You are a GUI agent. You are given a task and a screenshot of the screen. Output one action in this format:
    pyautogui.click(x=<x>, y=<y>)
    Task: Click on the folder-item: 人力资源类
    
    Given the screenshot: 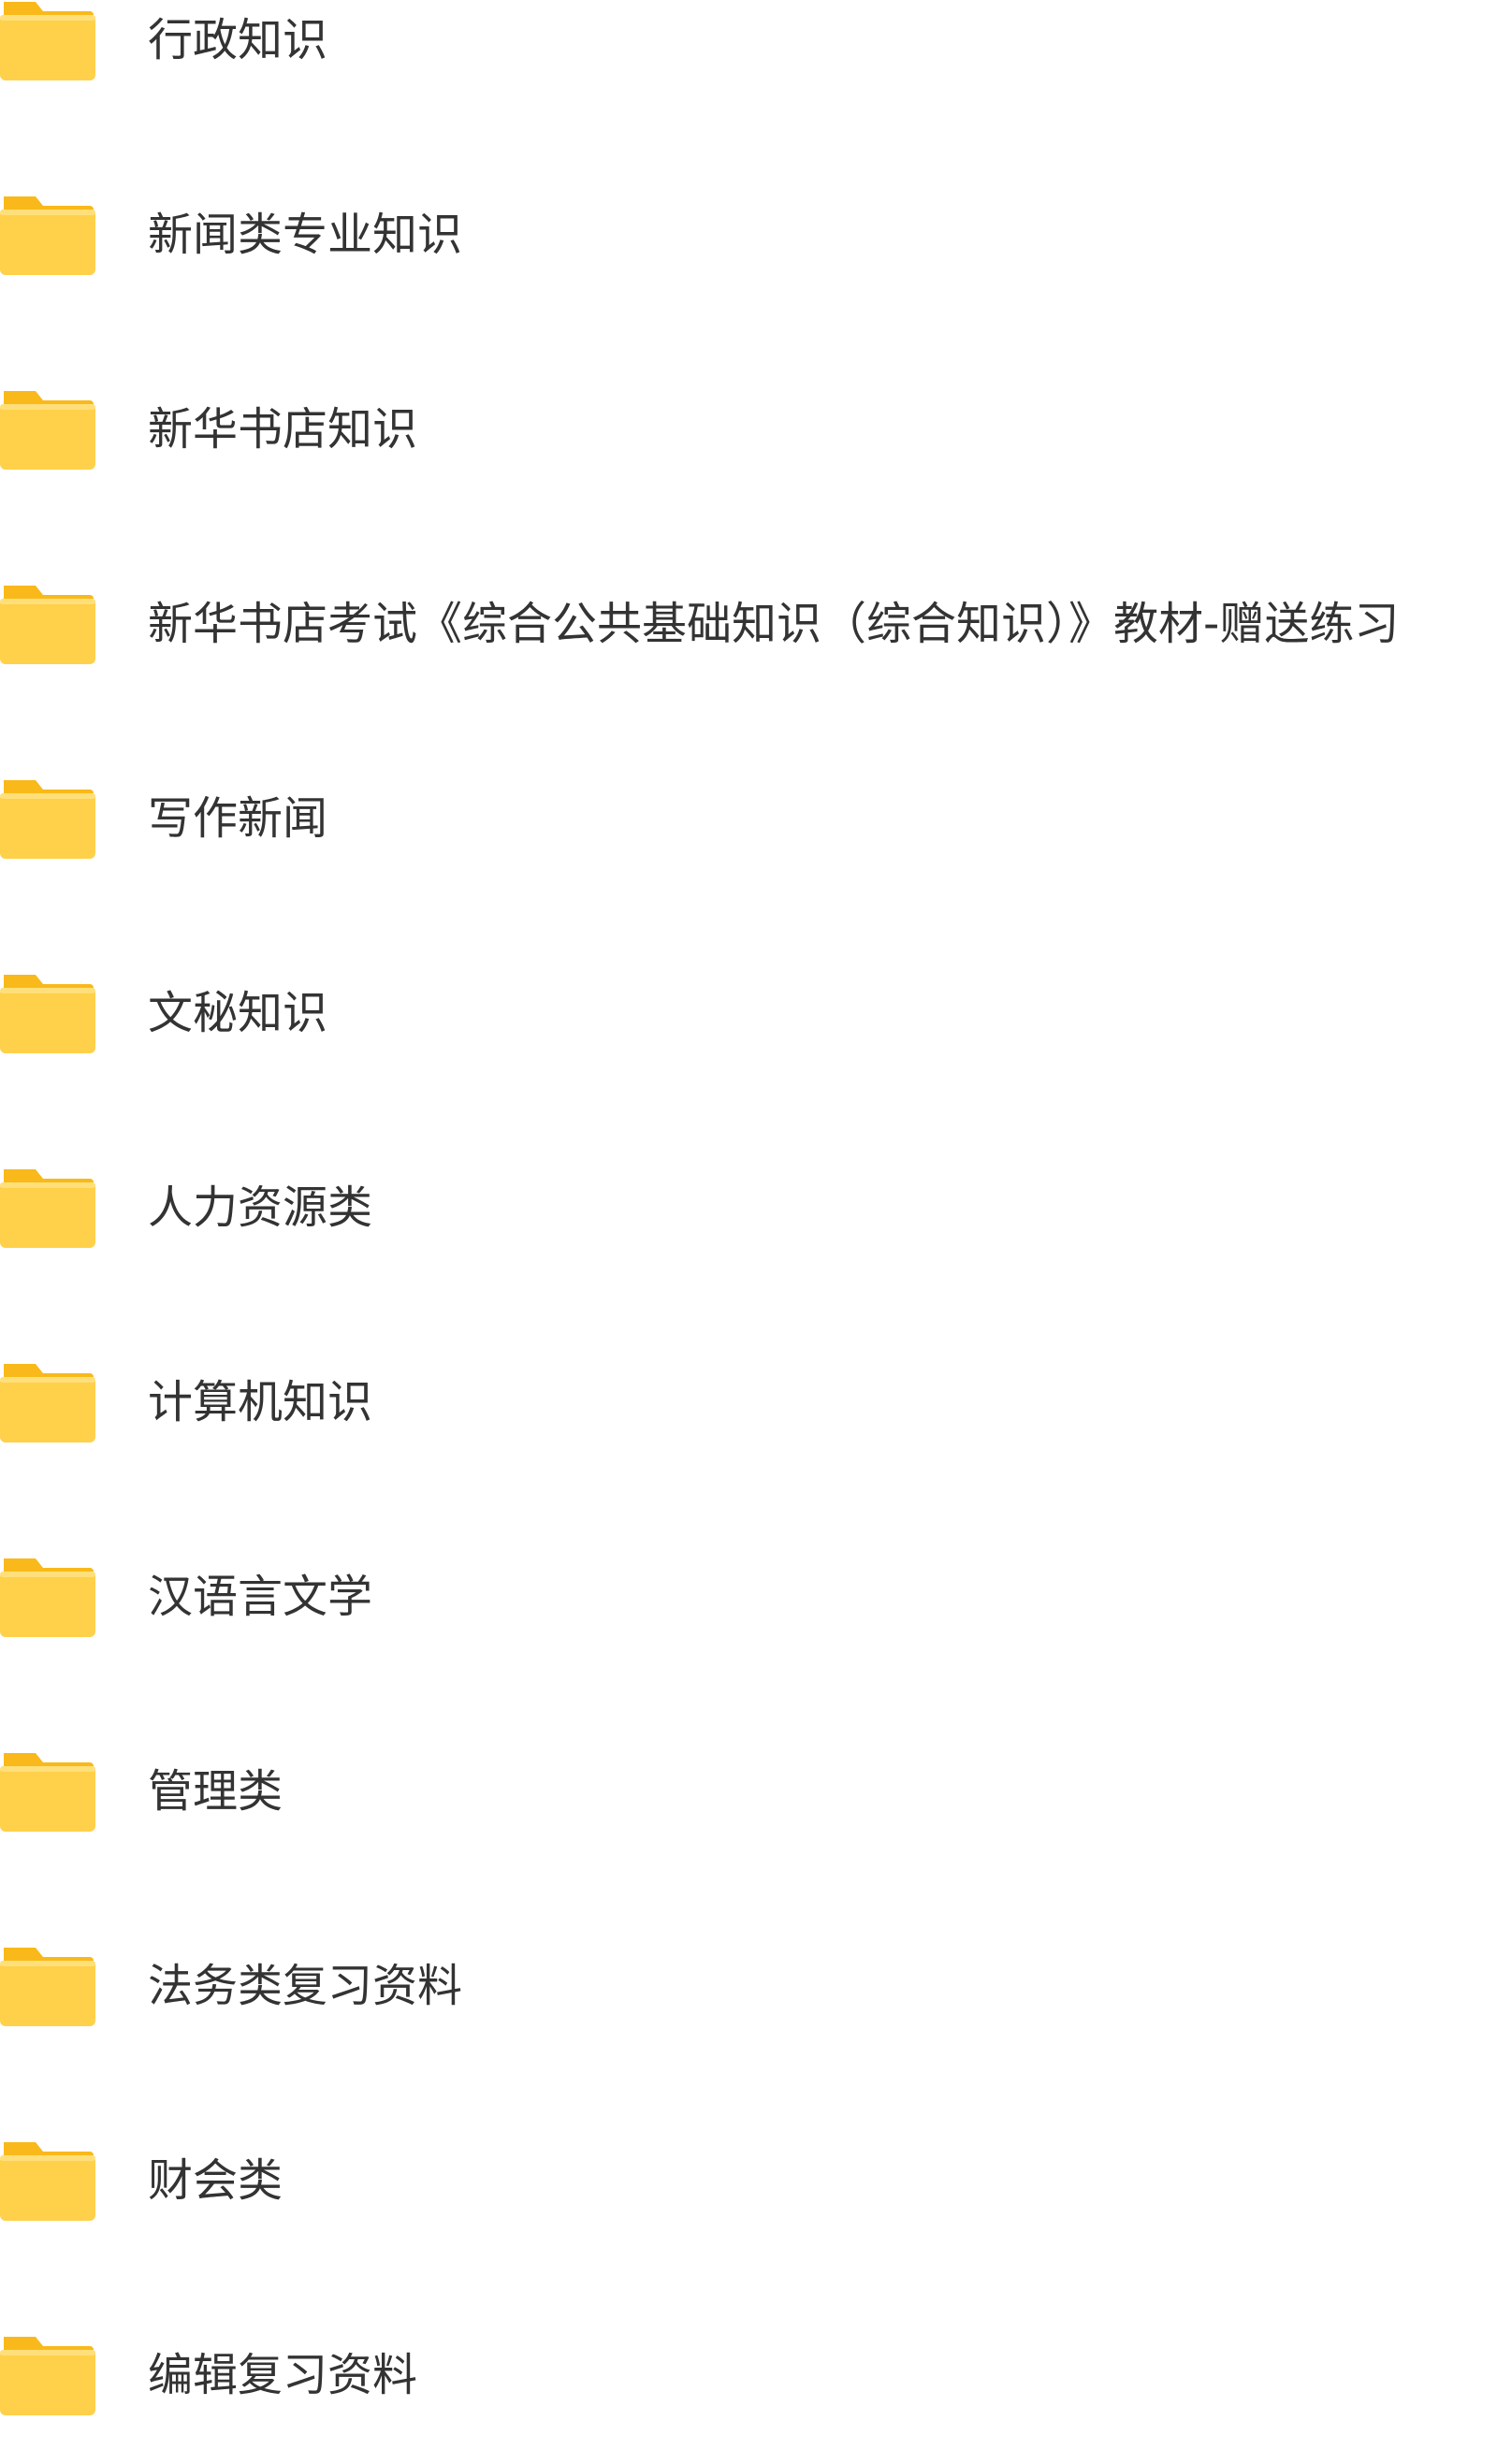 What is the action you would take?
    pyautogui.click(x=749, y=1231)
    